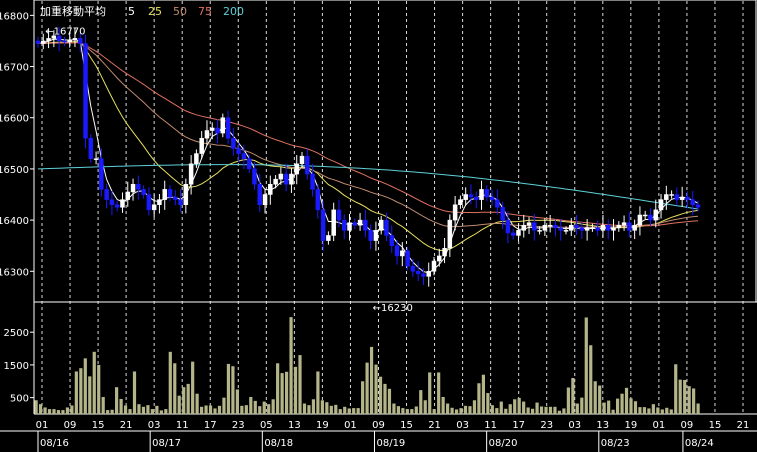 The height and width of the screenshot is (452, 757). I want to click on time-tick-label: 03, so click(154, 425).